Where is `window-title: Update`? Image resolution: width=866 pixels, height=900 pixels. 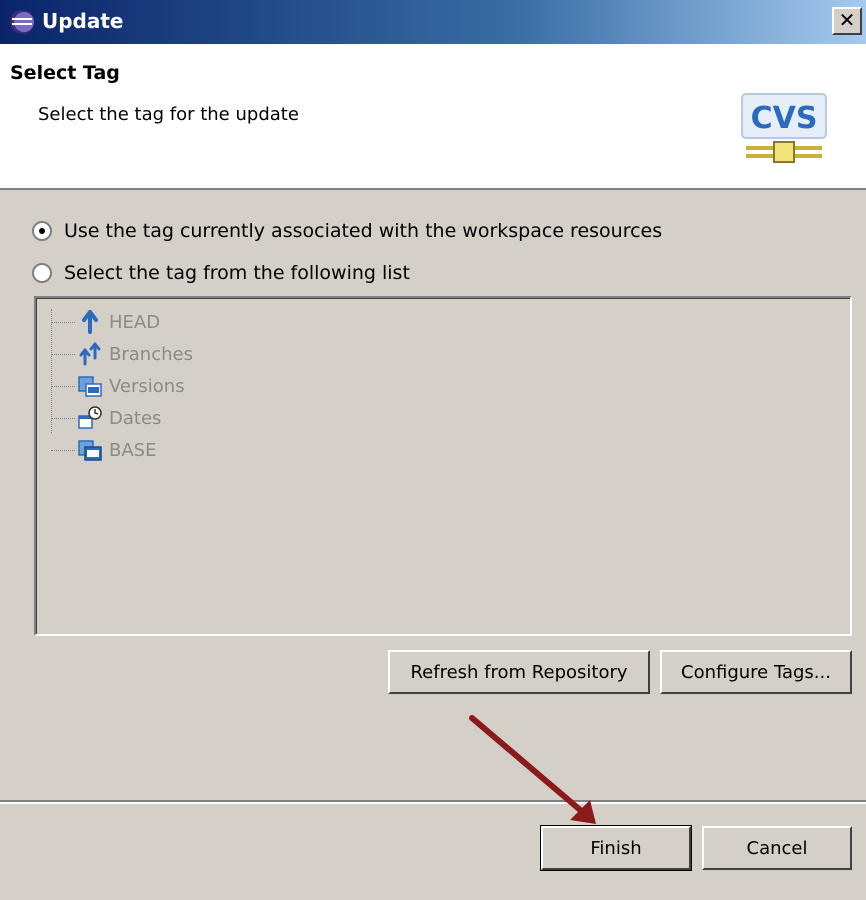
window-title: Update is located at coordinates (83, 21).